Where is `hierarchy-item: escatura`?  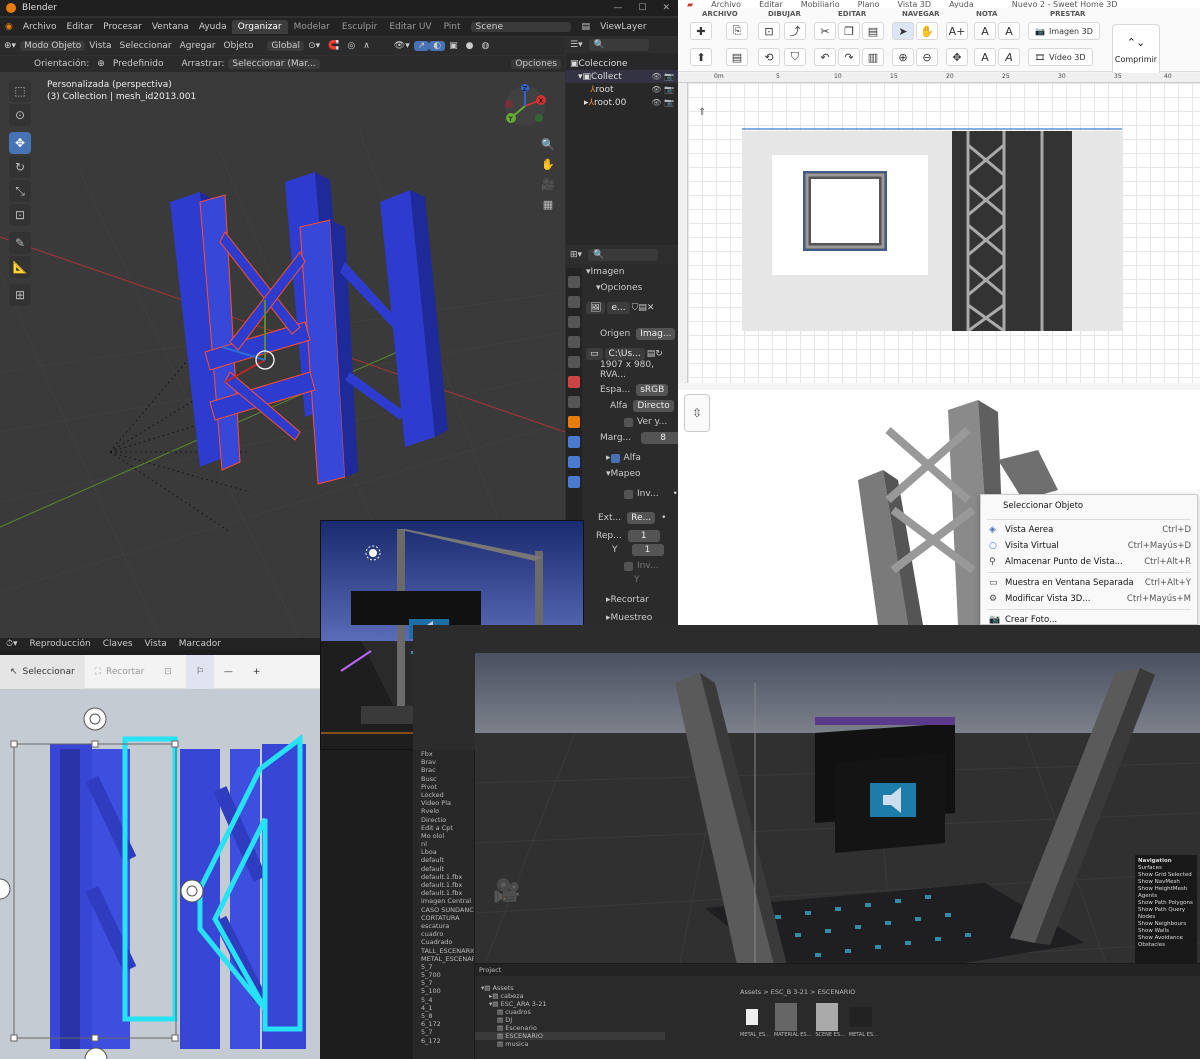
hierarchy-item: escatura is located at coordinates (443, 926).